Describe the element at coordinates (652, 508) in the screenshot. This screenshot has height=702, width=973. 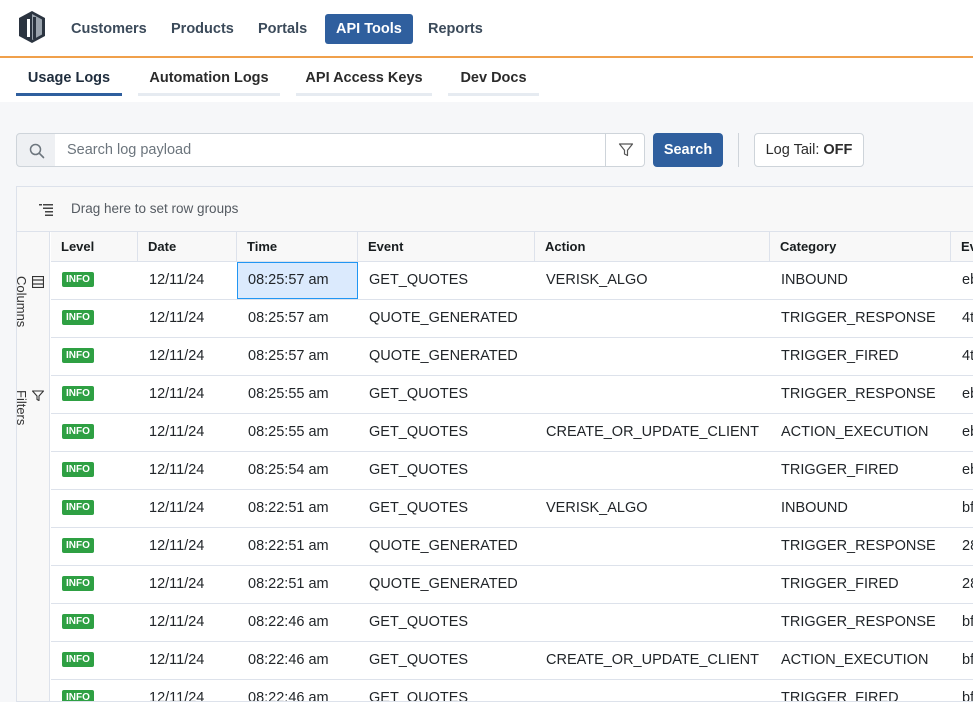
I see `cell-action: VERISK_ALGO` at that location.